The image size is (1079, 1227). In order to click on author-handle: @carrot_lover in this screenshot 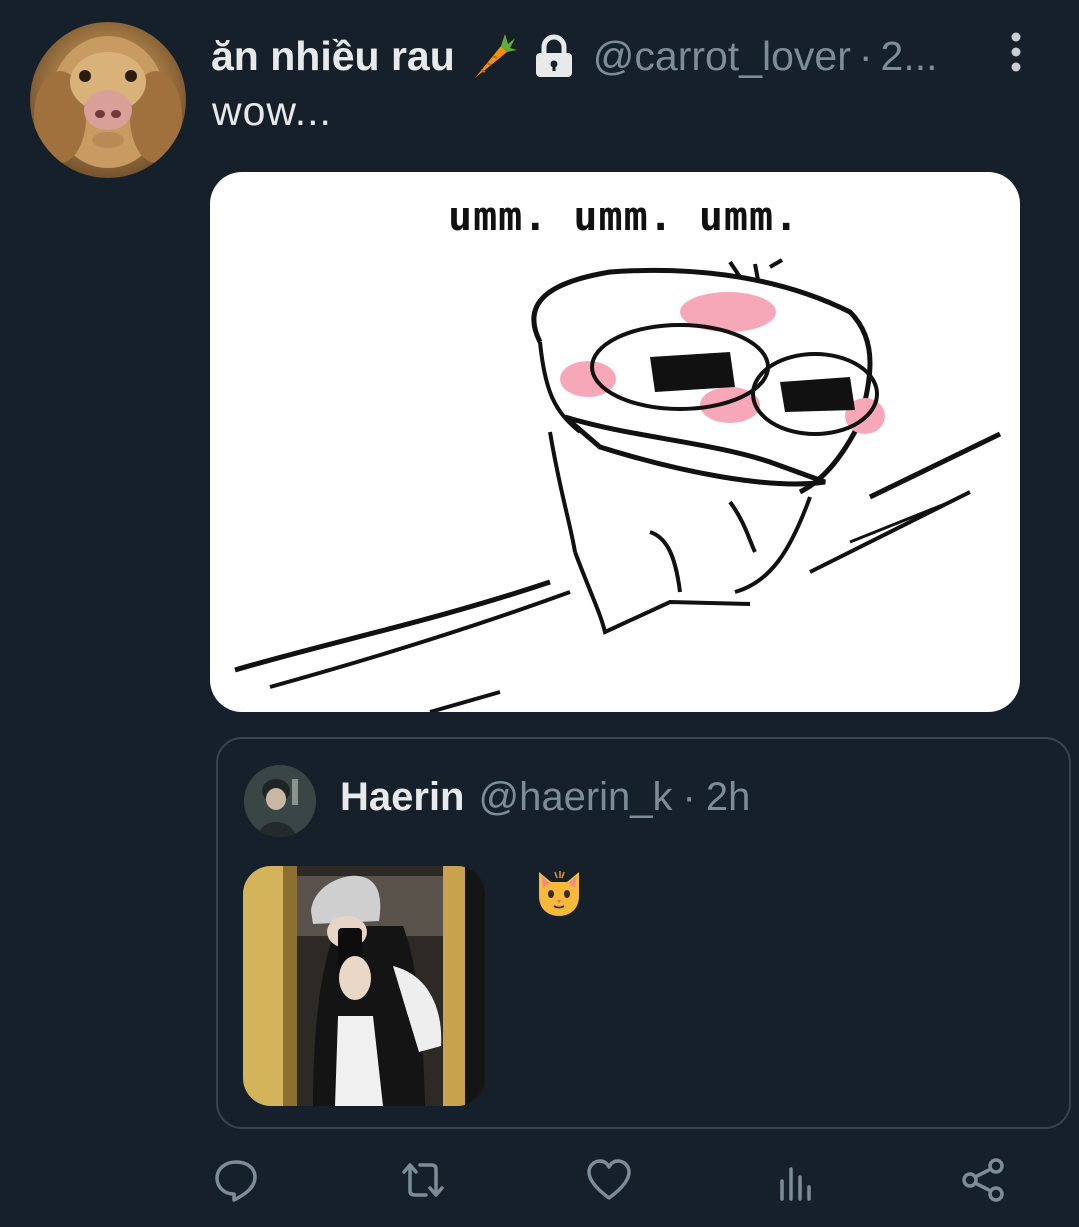, I will do `click(722, 56)`.